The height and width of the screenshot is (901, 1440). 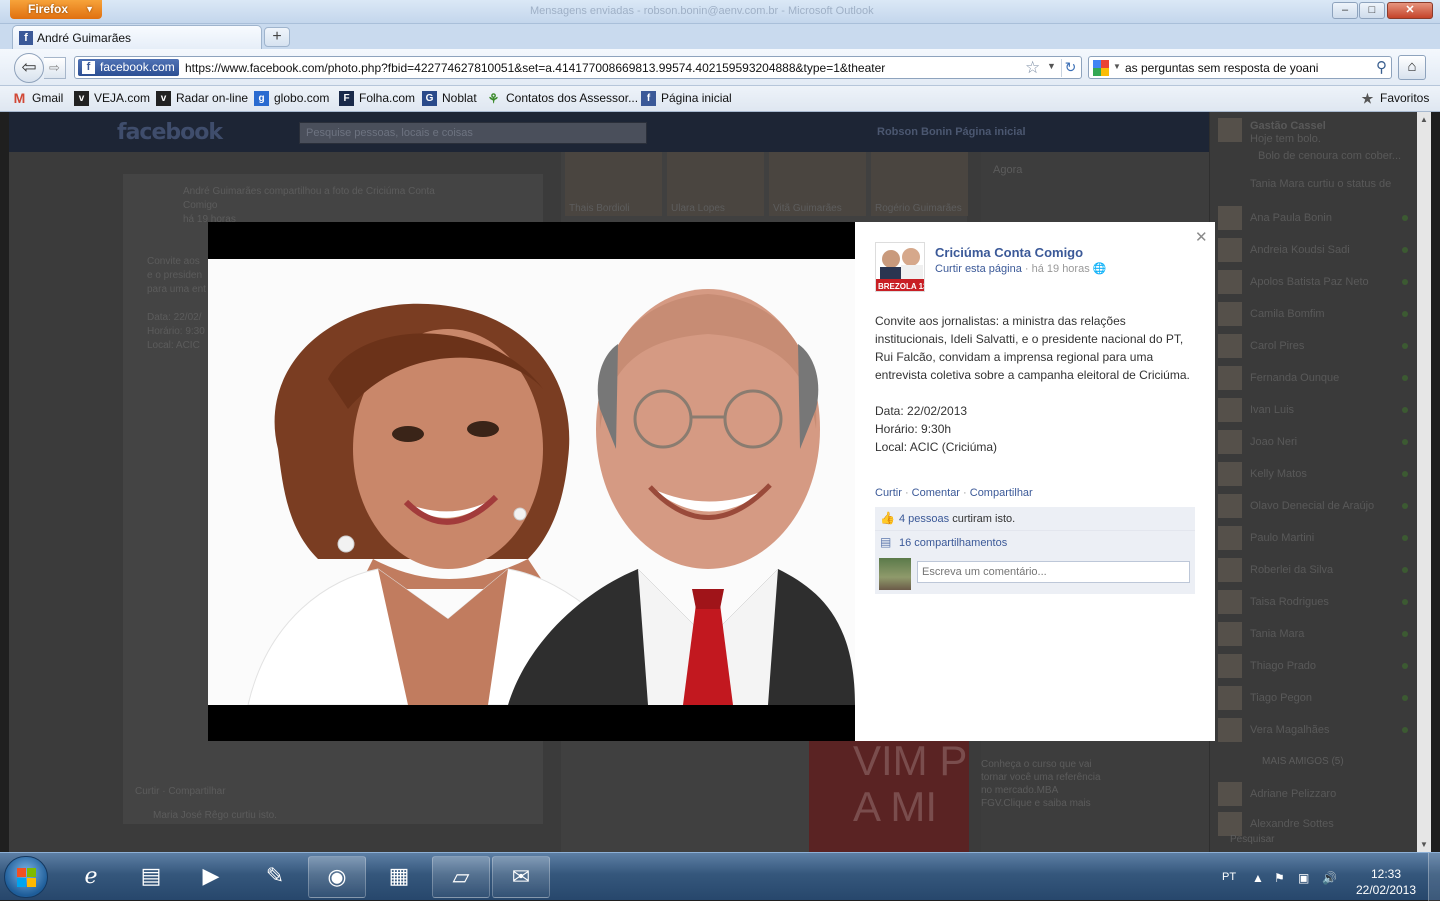 What do you see at coordinates (1424, 844) in the screenshot?
I see `scroll-down-icon: ▼` at bounding box center [1424, 844].